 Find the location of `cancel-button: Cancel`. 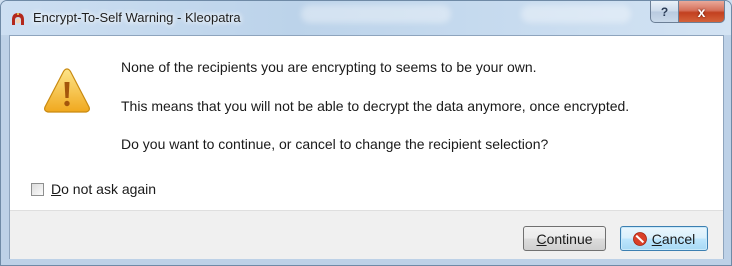

cancel-button: Cancel is located at coordinates (664, 238).